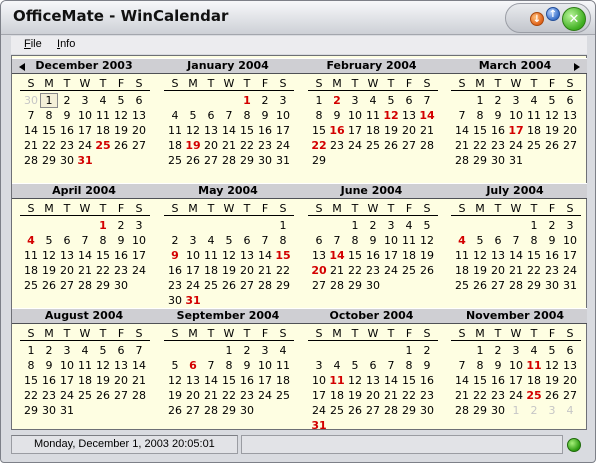 The height and width of the screenshot is (463, 596). I want to click on triangle-right-icon, so click(577, 67).